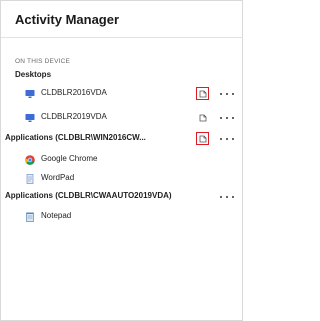 Image resolution: width=320 pixels, height=321 pixels. I want to click on desktop-row-cldblr2019vda: CLDBLR2019VDA, so click(121, 118).